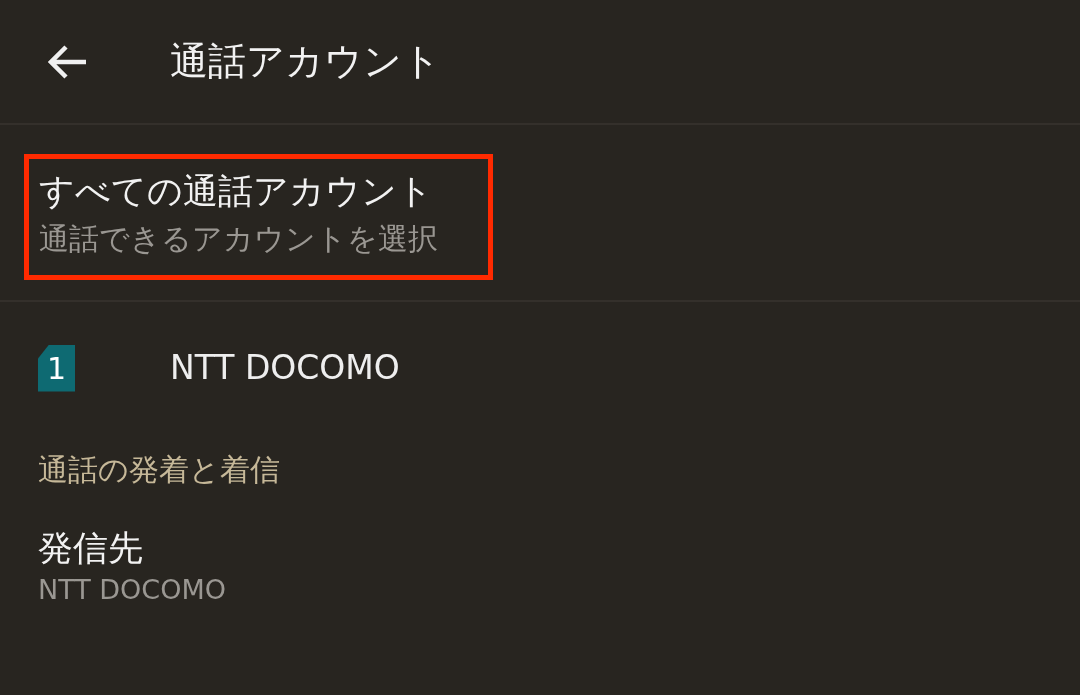 This screenshot has width=1080, height=695. Describe the element at coordinates (239, 239) in the screenshot. I see `item-subtitle: 通話できるアカウントを選択` at that location.